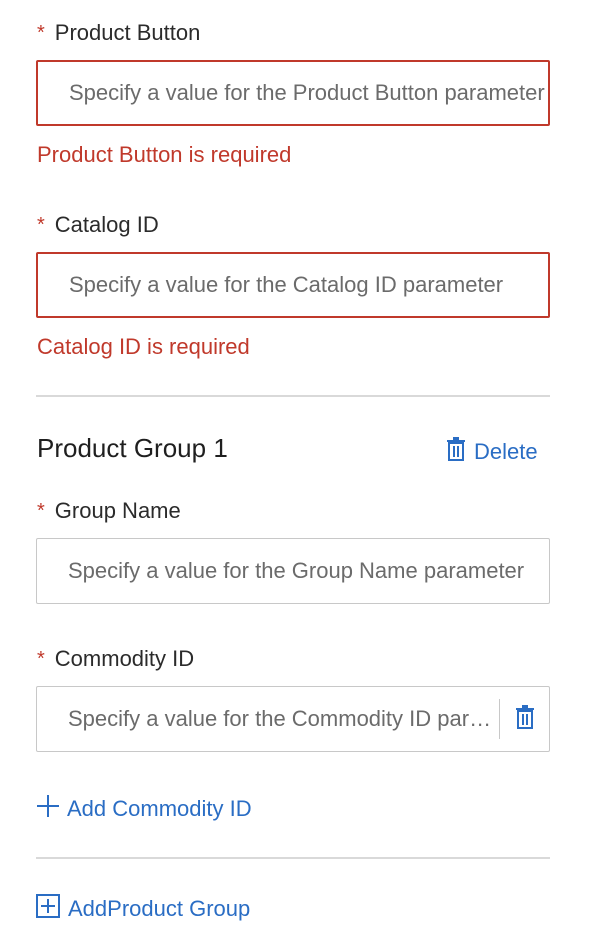  I want to click on group-name-label: * Group Name, so click(109, 511).